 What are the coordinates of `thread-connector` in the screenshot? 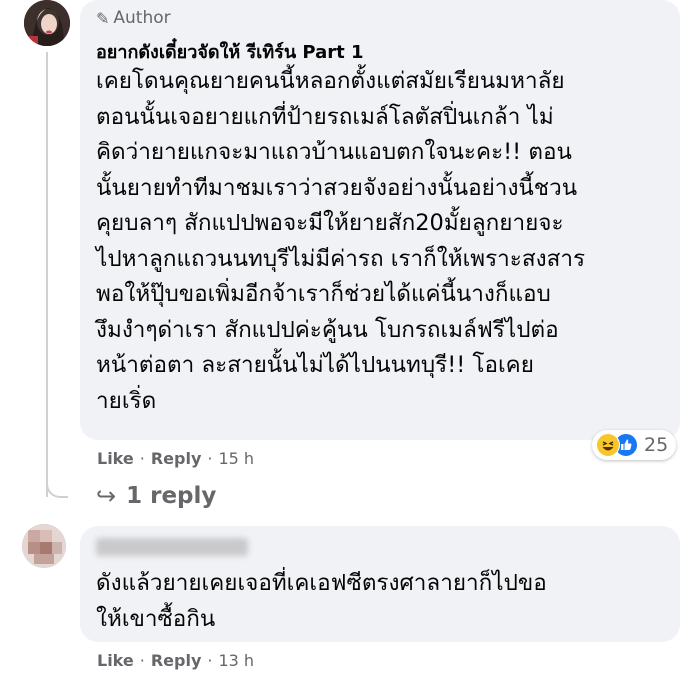 It's located at (57, 484).